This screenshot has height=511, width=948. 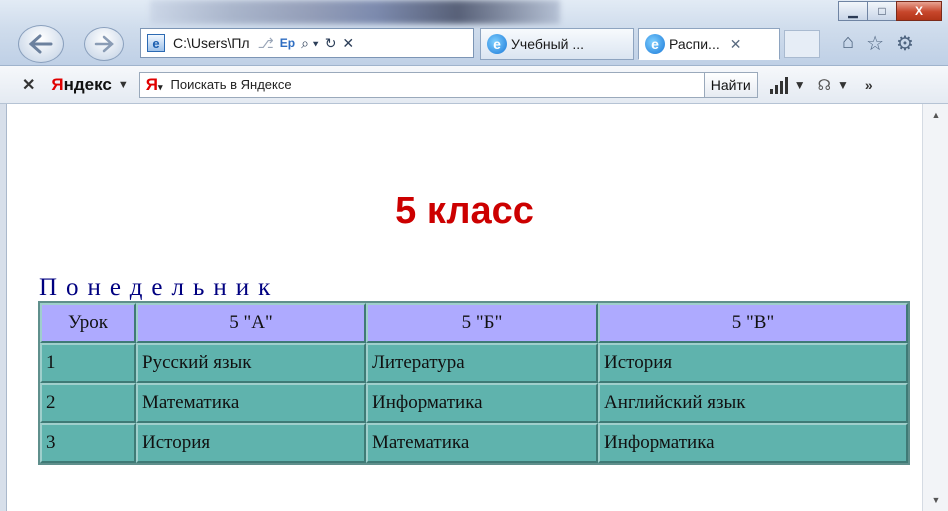 What do you see at coordinates (802, 44) in the screenshot?
I see `new-tab-button` at bounding box center [802, 44].